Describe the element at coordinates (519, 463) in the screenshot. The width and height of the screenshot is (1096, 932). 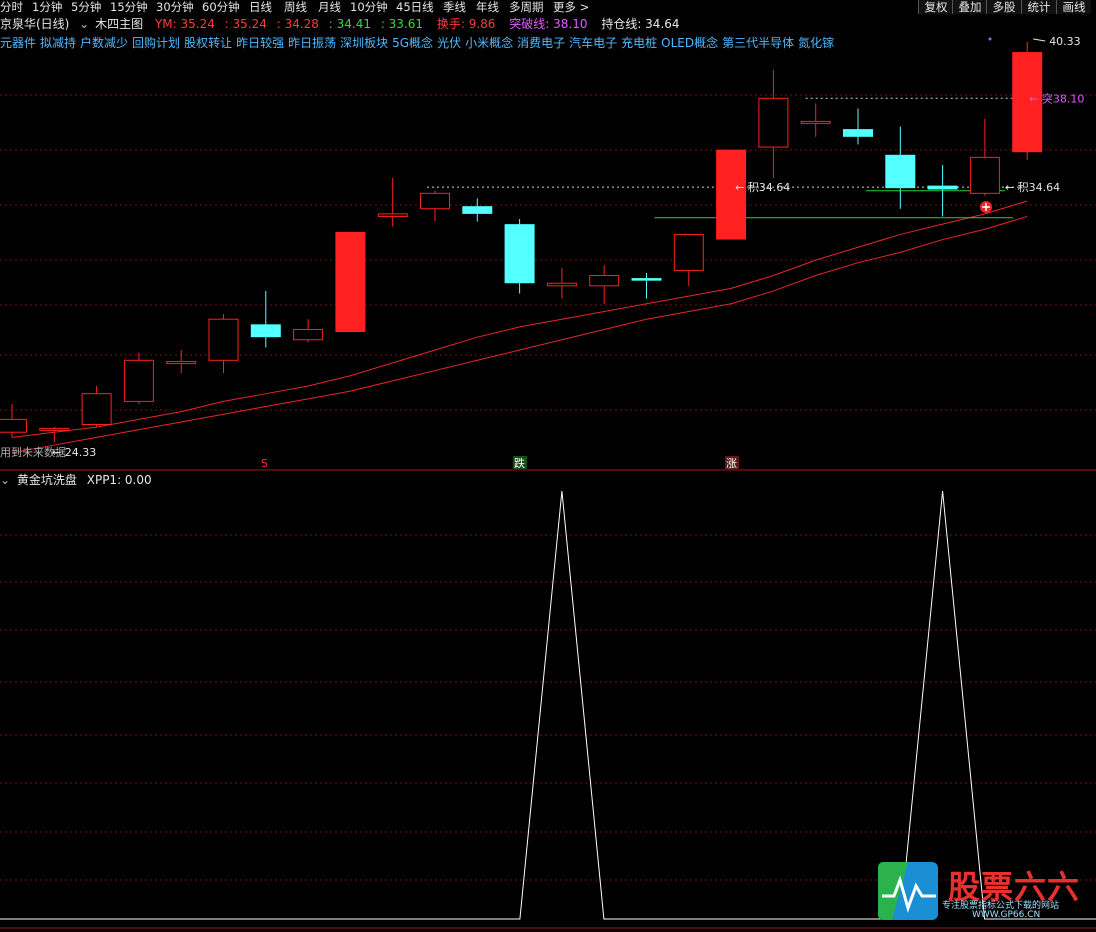
I see `signal-fall: 跌` at that location.